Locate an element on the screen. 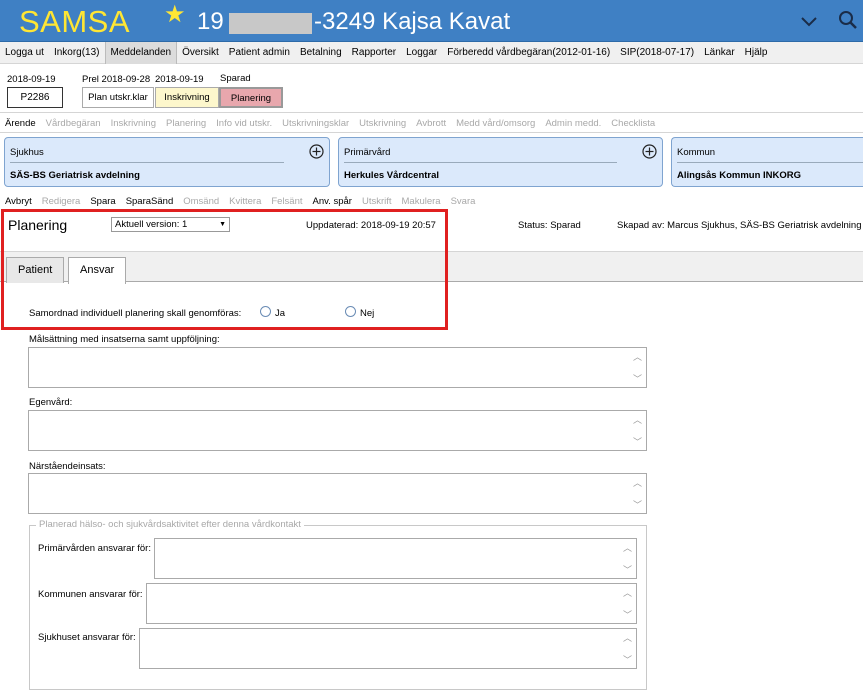 The height and width of the screenshot is (690, 863). stepnav-admin-medd: Admin medd. is located at coordinates (573, 123).